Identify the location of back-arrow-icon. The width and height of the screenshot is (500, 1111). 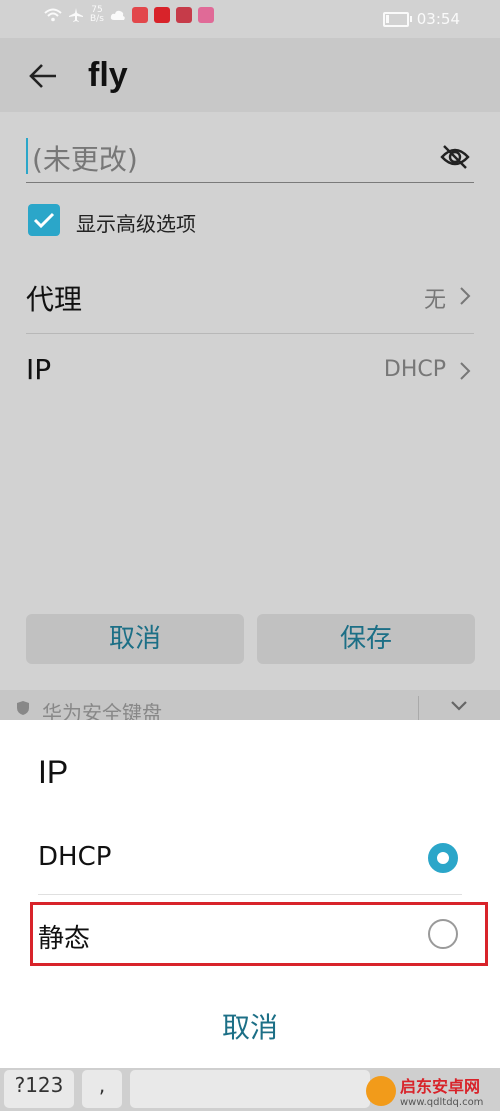
(44, 76).